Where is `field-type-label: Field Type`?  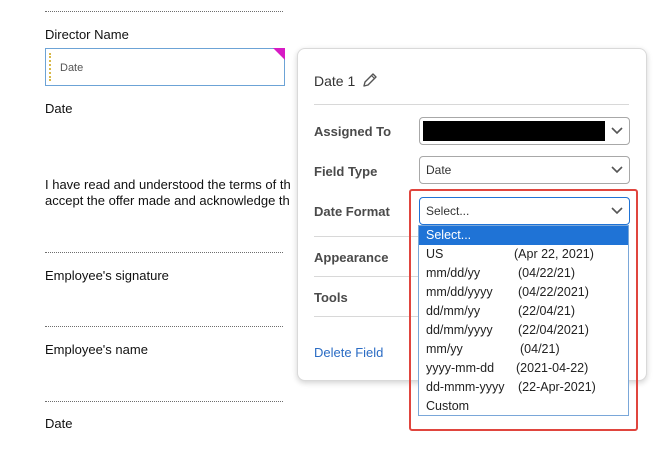
field-type-label: Field Type is located at coordinates (346, 171).